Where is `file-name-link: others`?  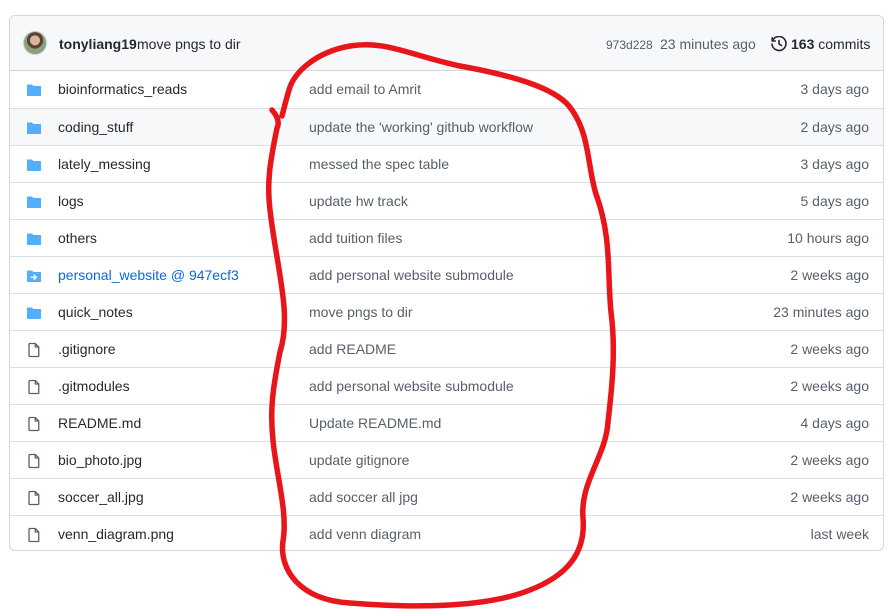 file-name-link: others is located at coordinates (77, 238).